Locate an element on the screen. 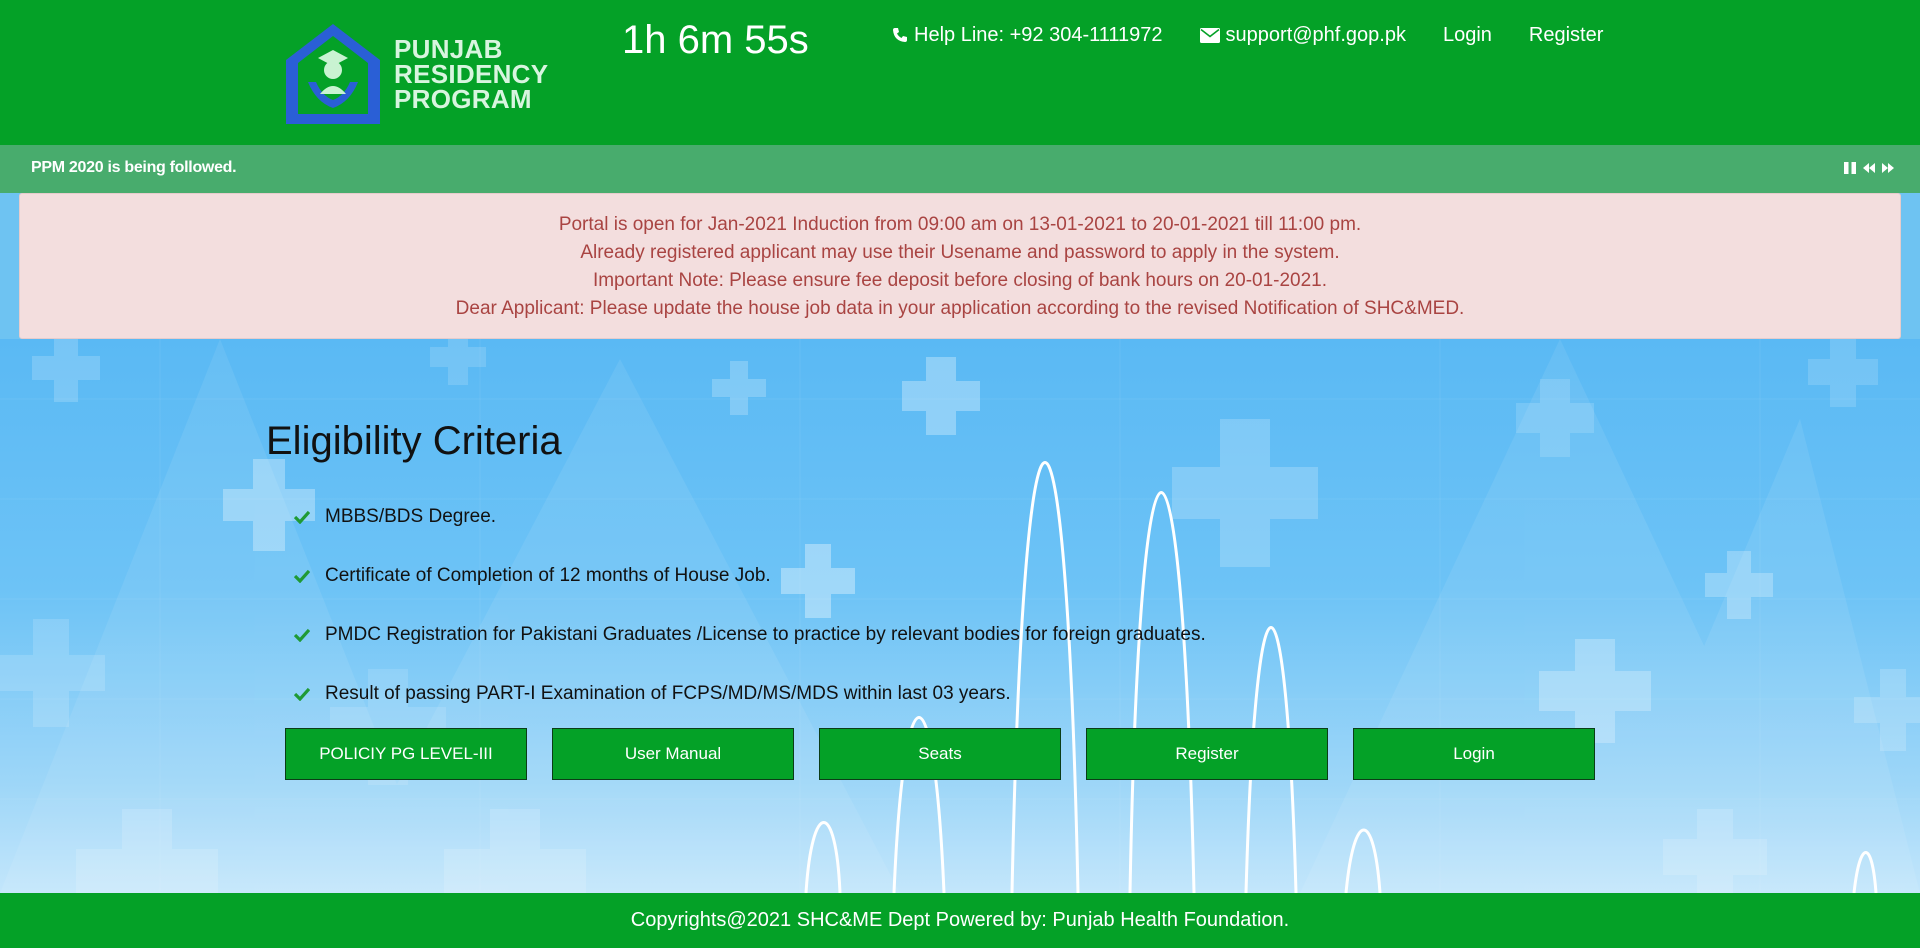 The image size is (1920, 948). pause-icon is located at coordinates (1850, 168).